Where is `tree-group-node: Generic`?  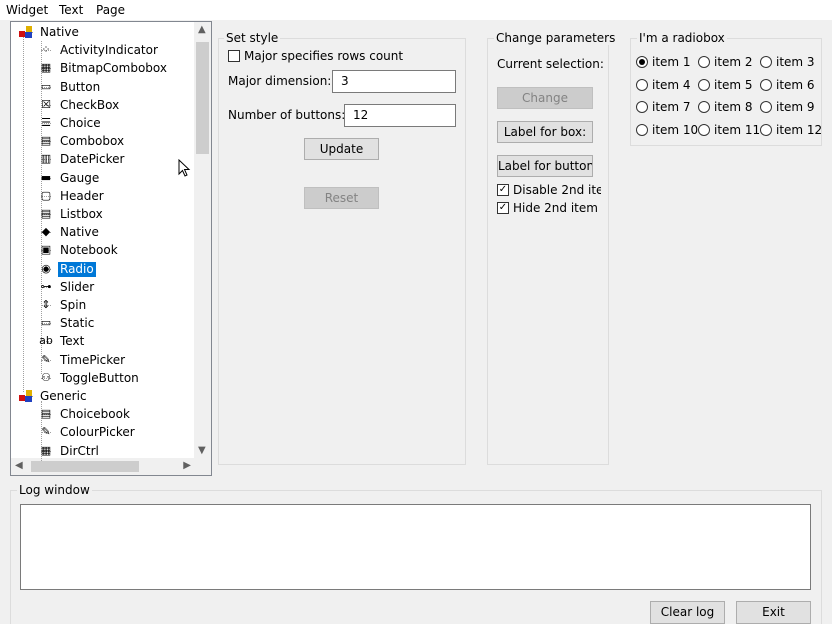
tree-group-node: Generic is located at coordinates (103, 396).